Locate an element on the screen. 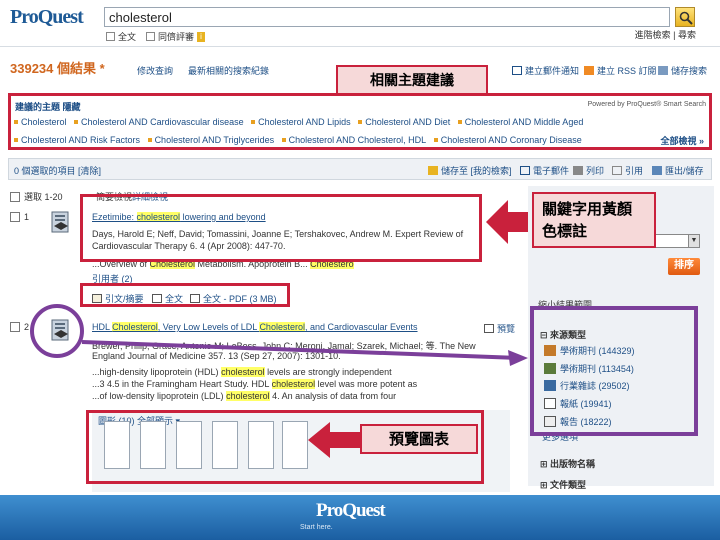 Image resolution: width=720 pixels, height=540 pixels. rss-icon is located at coordinates (589, 70).